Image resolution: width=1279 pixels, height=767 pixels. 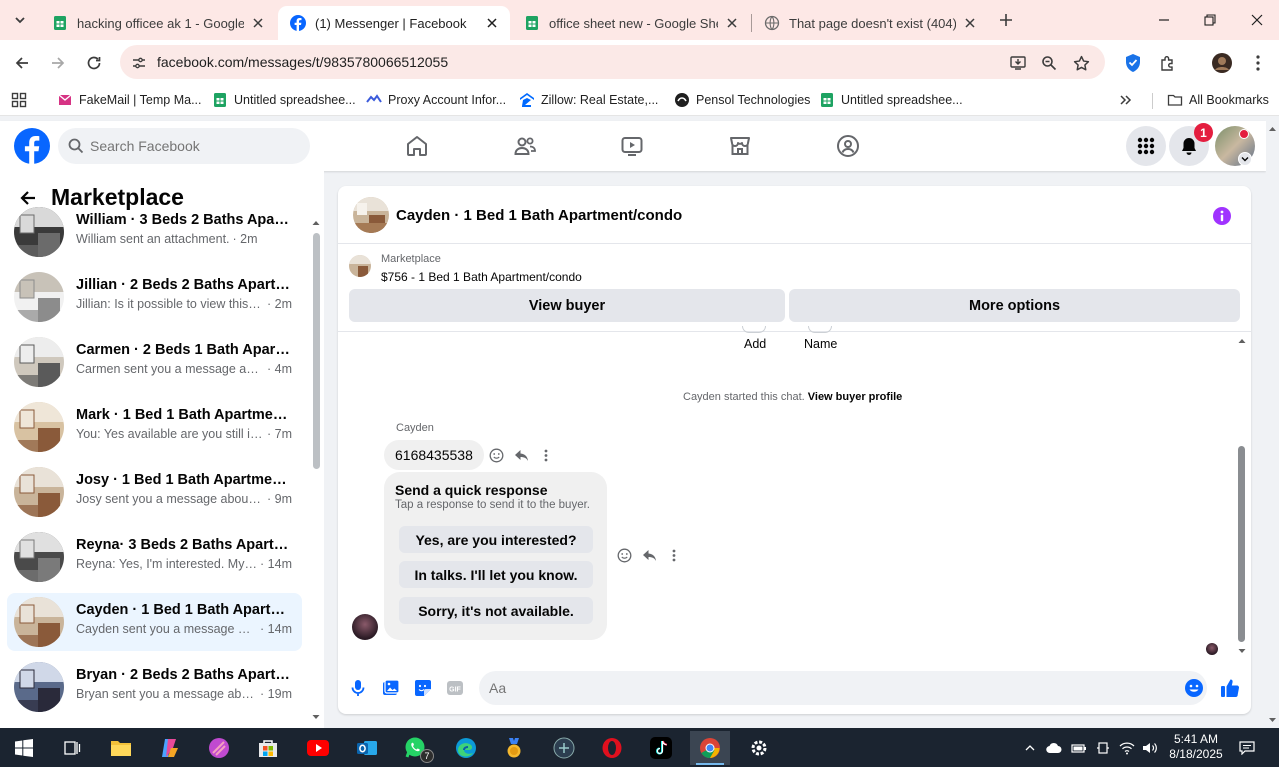 What do you see at coordinates (1196, 747) in the screenshot?
I see `taskbar-clock: 5:41 AM 8/18/2025` at bounding box center [1196, 747].